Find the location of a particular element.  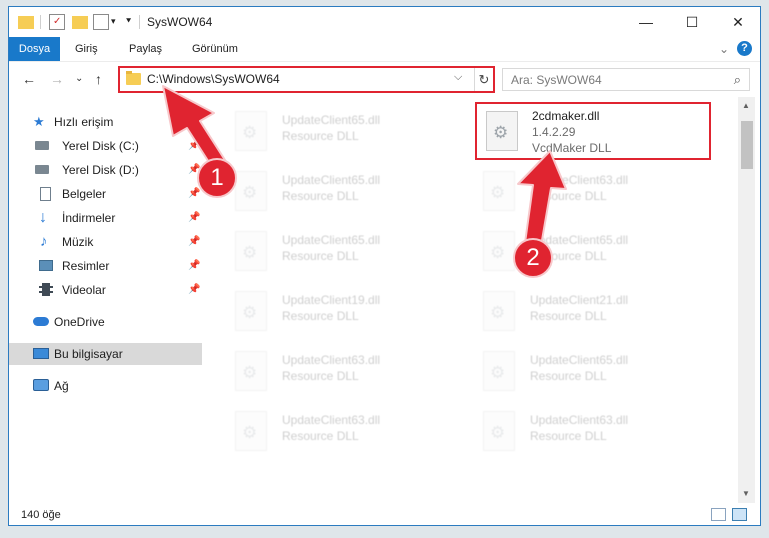

view-options-icon is located at coordinates (101, 22).